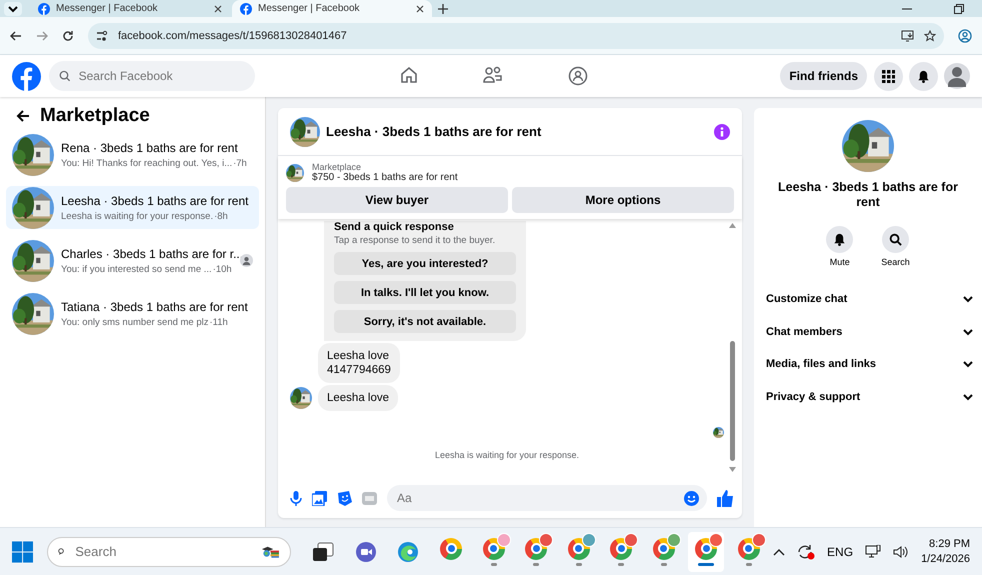  Describe the element at coordinates (732, 401) in the screenshot. I see `scrollbar-thumb` at that location.